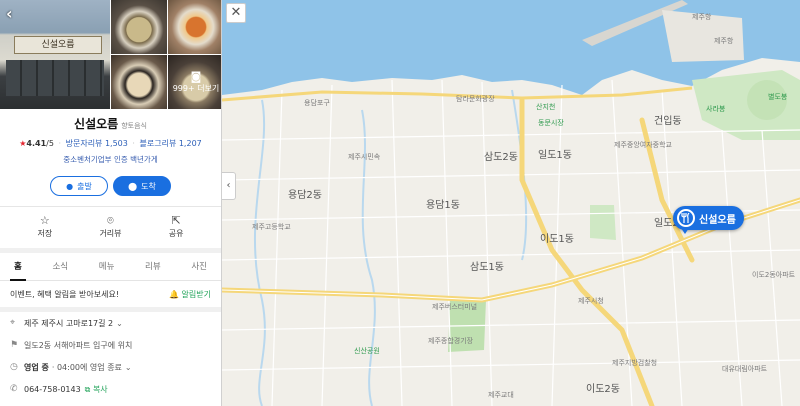 This screenshot has width=800, height=406. I want to click on collapse-panel-button: ‹, so click(229, 186).